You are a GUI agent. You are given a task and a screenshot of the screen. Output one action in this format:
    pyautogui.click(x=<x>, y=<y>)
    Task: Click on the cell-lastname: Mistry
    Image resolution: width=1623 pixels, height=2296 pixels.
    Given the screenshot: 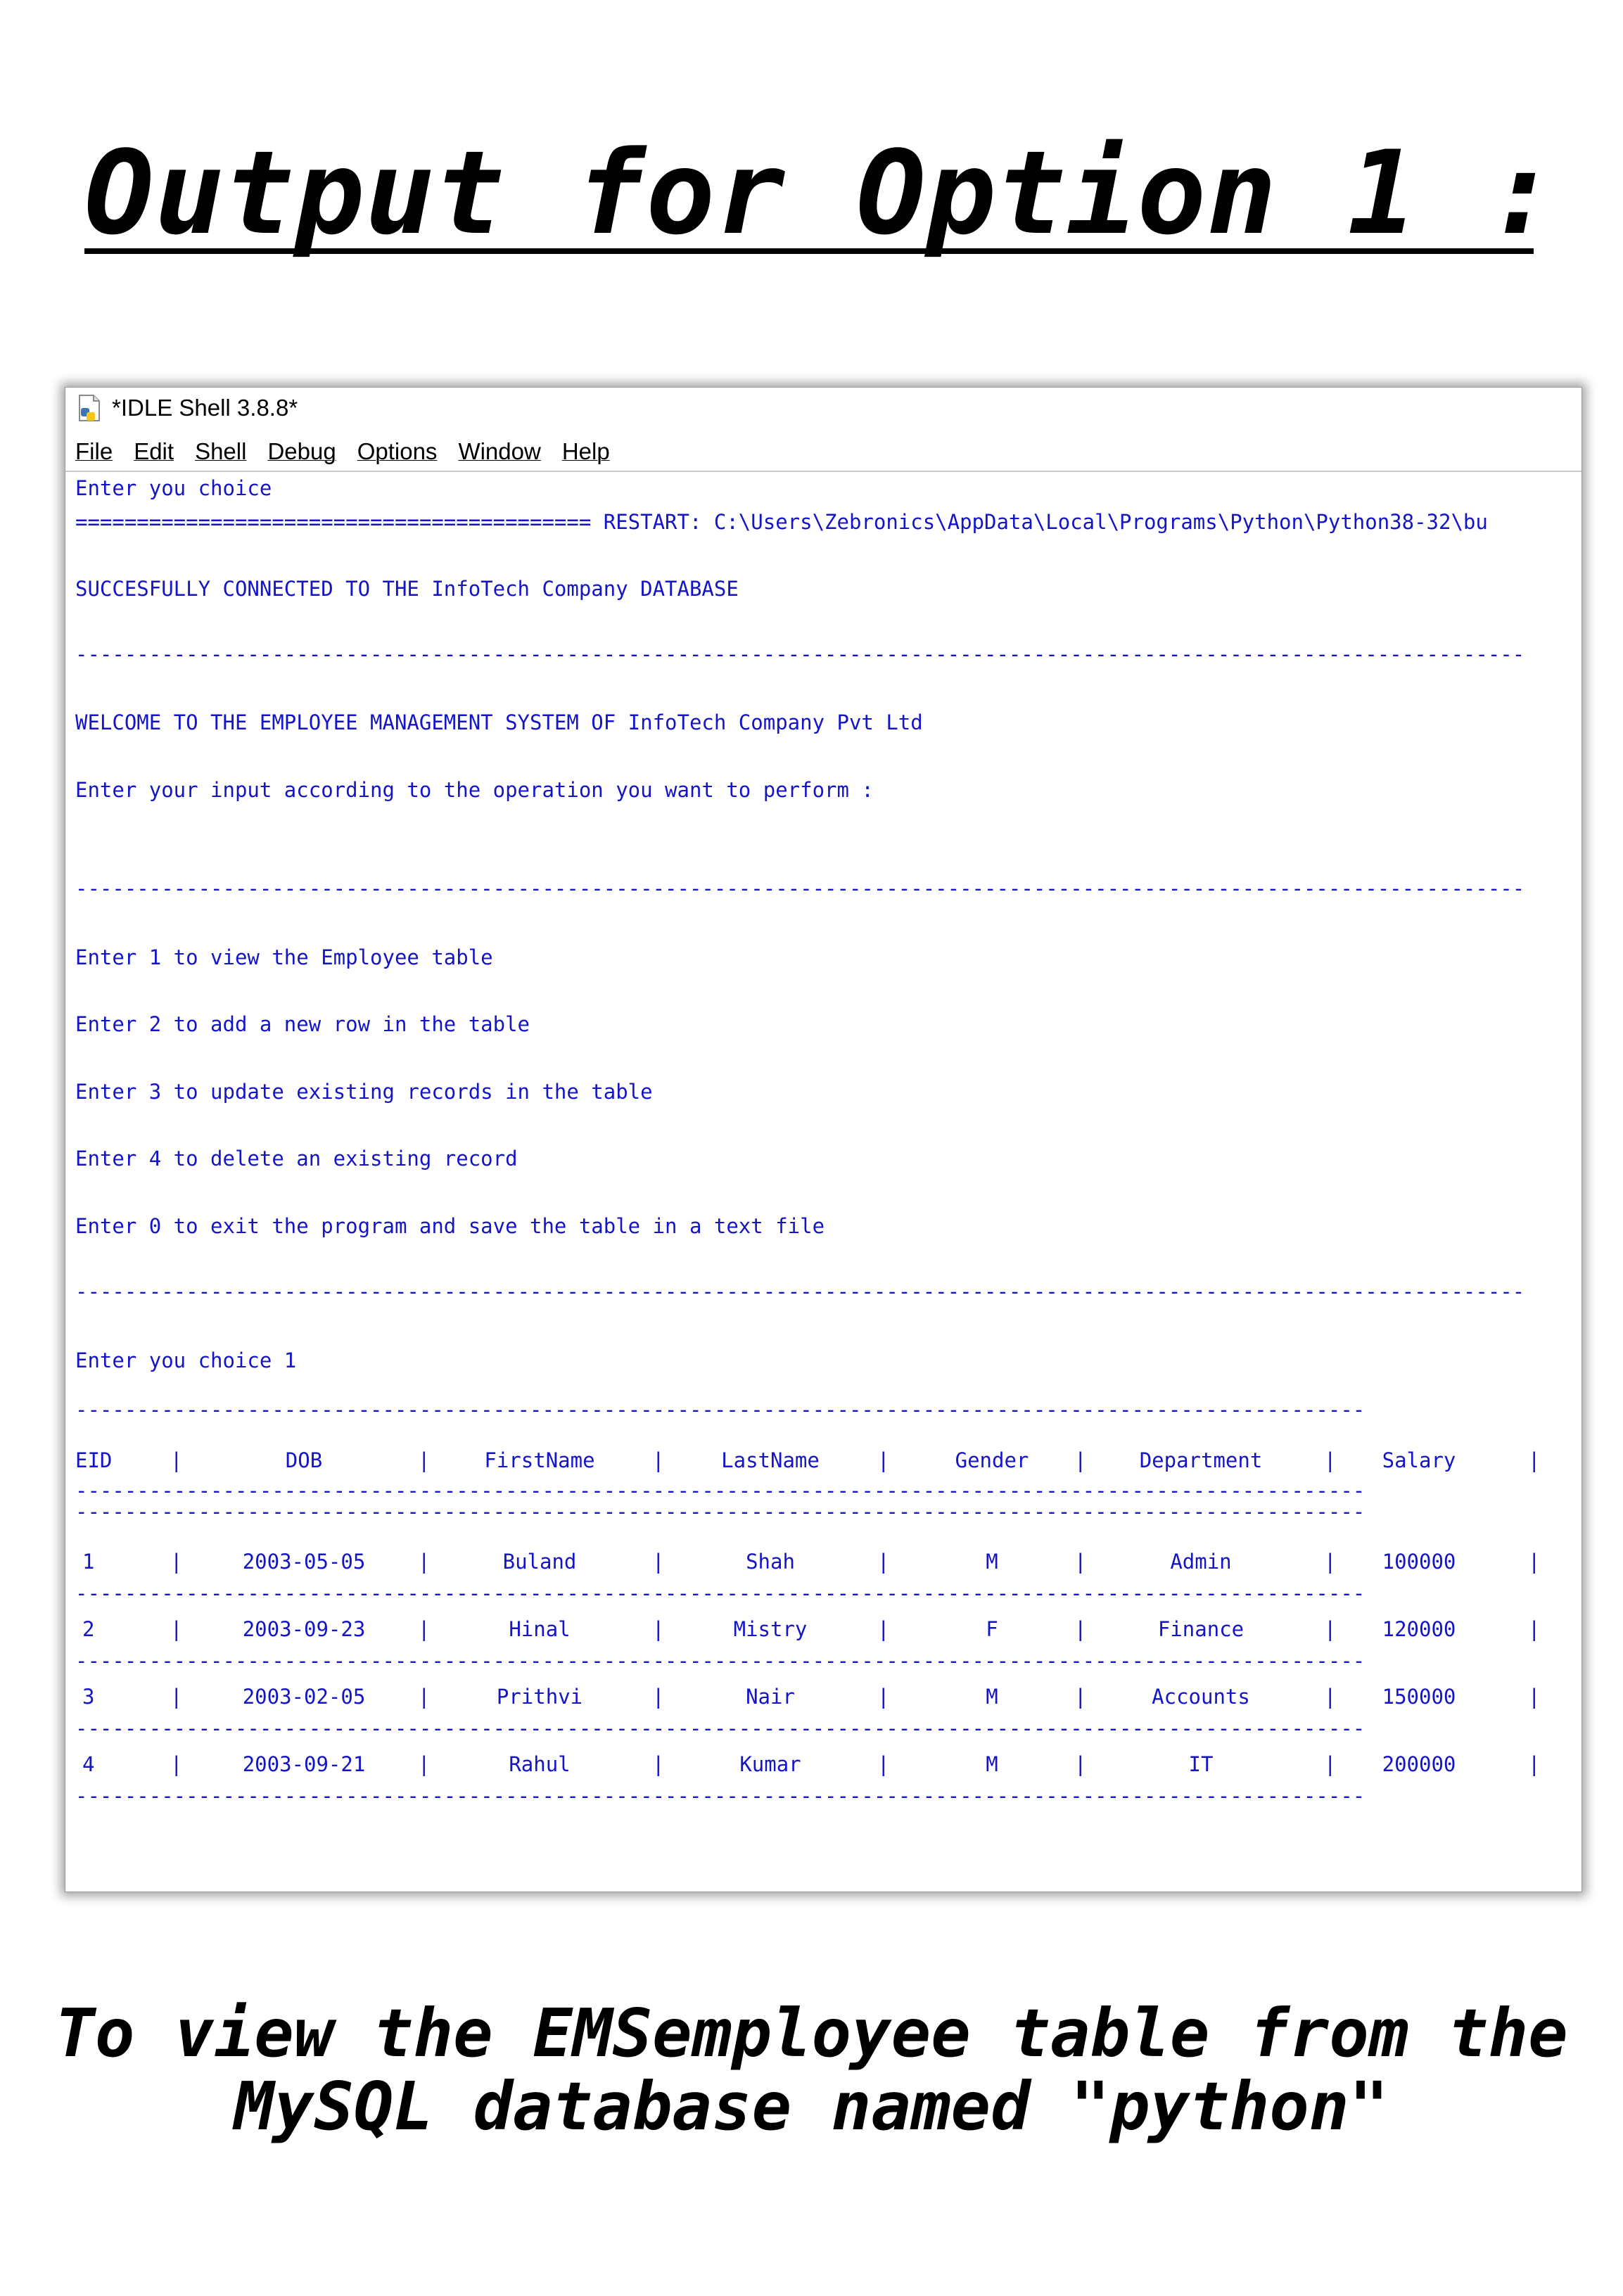 What is the action you would take?
    pyautogui.click(x=771, y=1629)
    